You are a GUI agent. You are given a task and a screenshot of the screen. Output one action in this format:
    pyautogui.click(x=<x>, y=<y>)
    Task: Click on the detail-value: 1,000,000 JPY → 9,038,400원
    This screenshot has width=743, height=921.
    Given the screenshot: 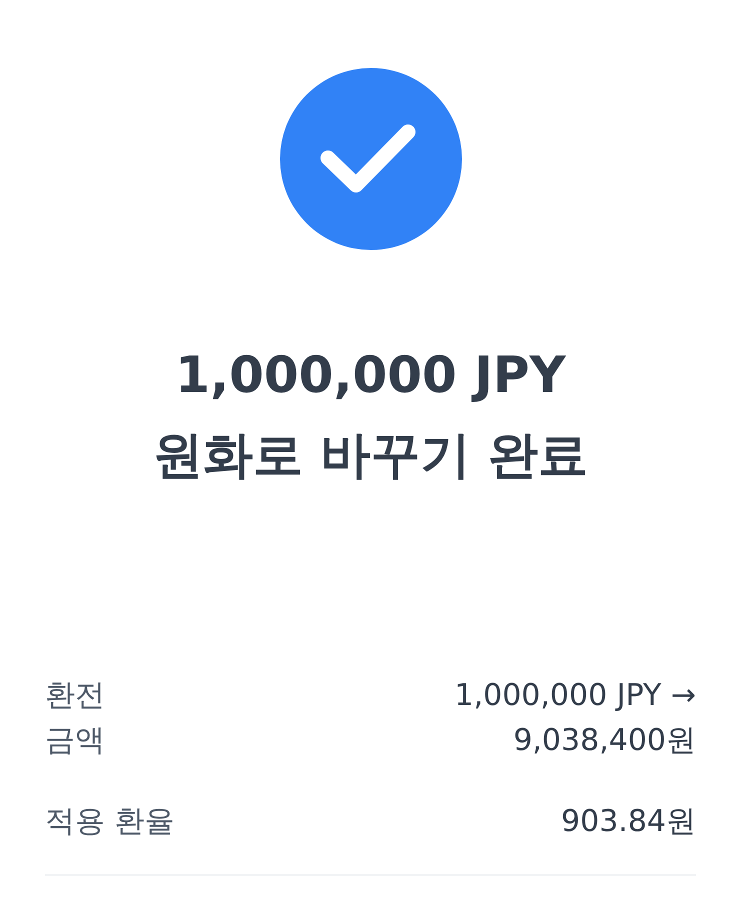 What is the action you would take?
    pyautogui.click(x=575, y=718)
    